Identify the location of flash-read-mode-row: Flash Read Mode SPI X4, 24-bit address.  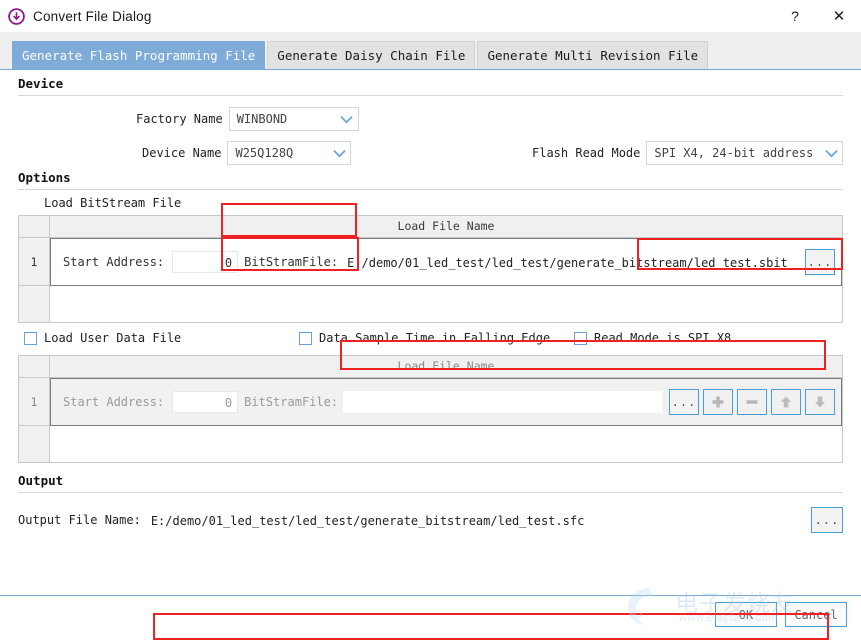
(688, 153).